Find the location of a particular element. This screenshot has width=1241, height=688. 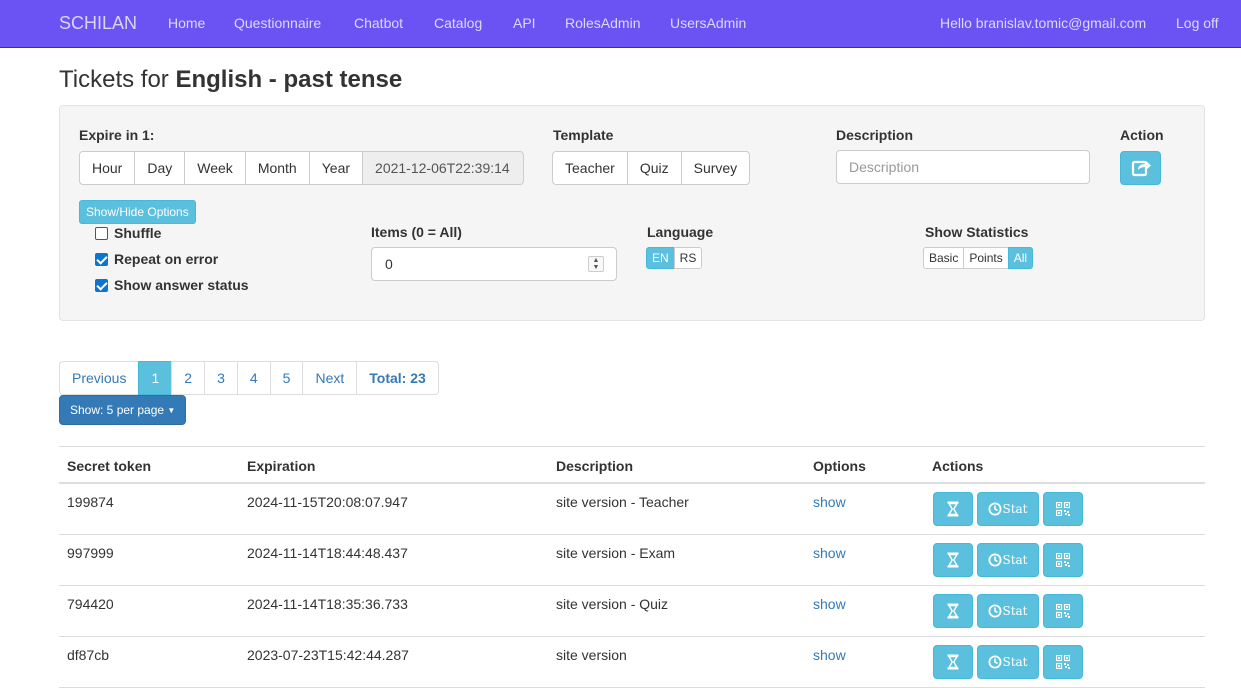

show-hide-options-button: Show/Hide Options is located at coordinates (137, 212).